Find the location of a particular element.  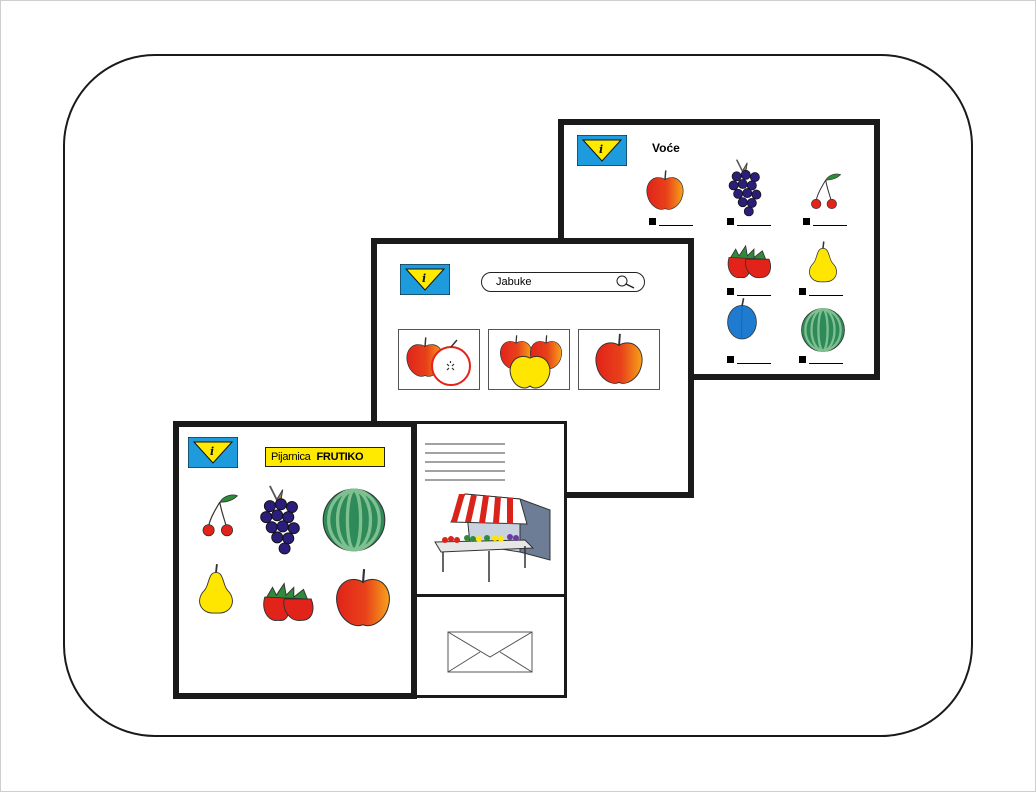

search-icon is located at coordinates (625, 282).